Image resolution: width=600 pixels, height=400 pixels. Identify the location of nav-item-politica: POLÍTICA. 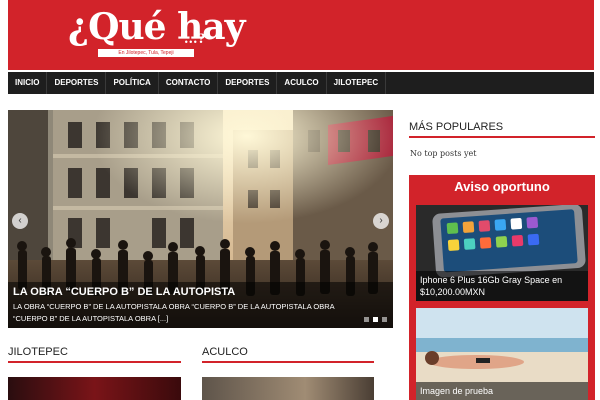
(132, 83).